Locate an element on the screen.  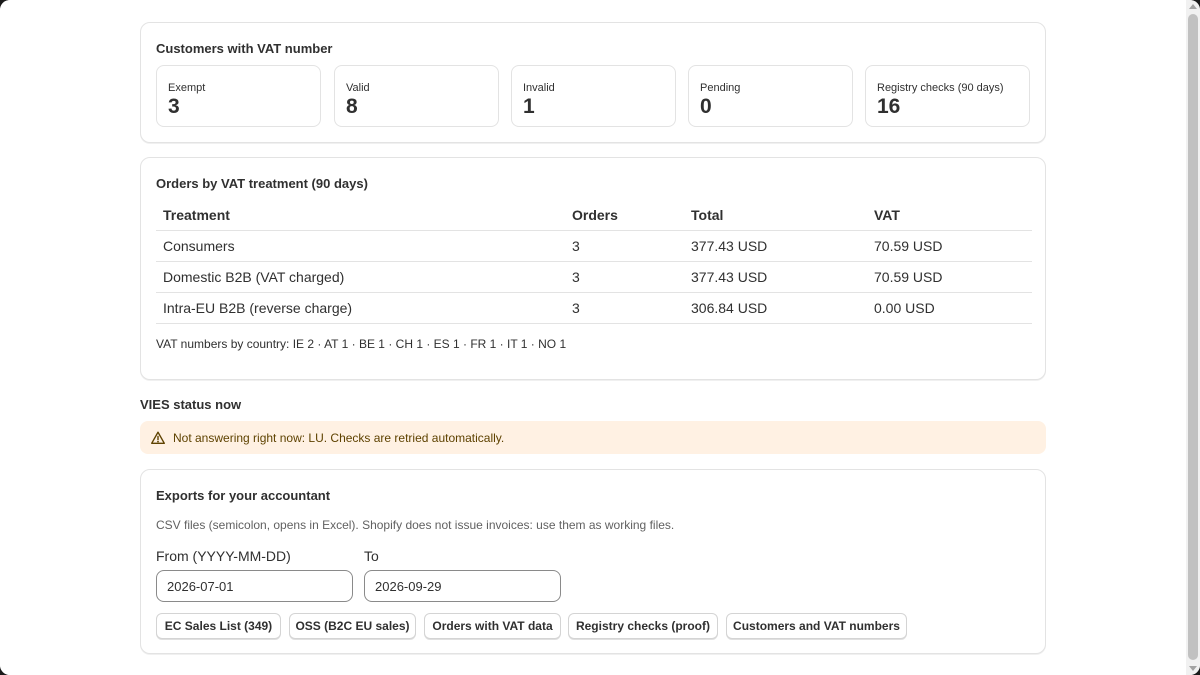
stat-registry-checks: Registry checks (90 days) 16 is located at coordinates (947, 96).